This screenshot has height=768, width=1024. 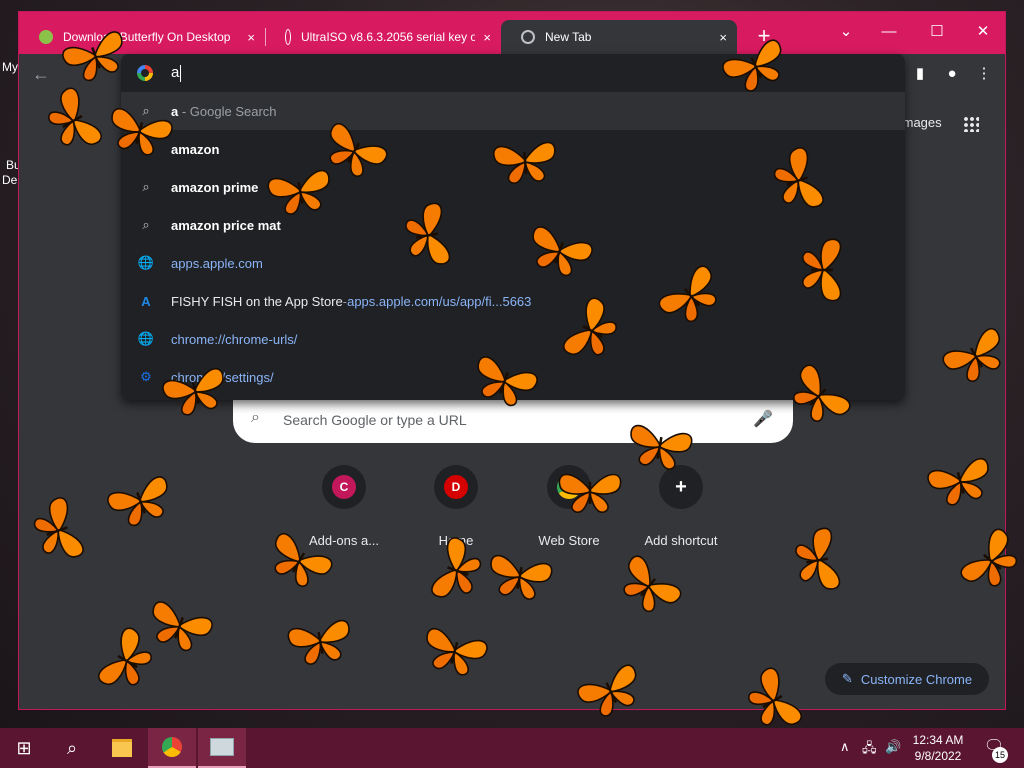 I want to click on side-panel-icon: ▮, so click(x=920, y=74).